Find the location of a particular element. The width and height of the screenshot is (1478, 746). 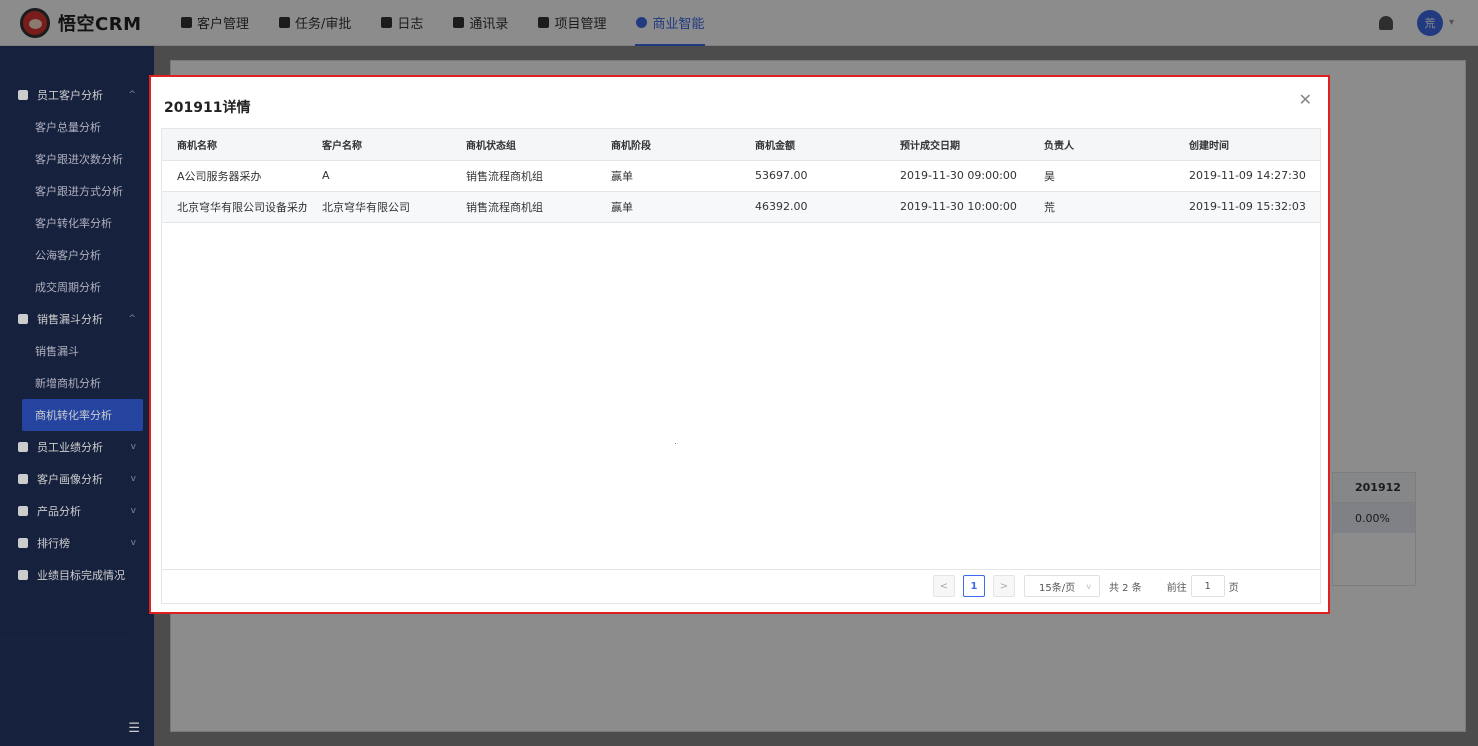

chevron-down-icon: v is located at coordinates (1088, 586).